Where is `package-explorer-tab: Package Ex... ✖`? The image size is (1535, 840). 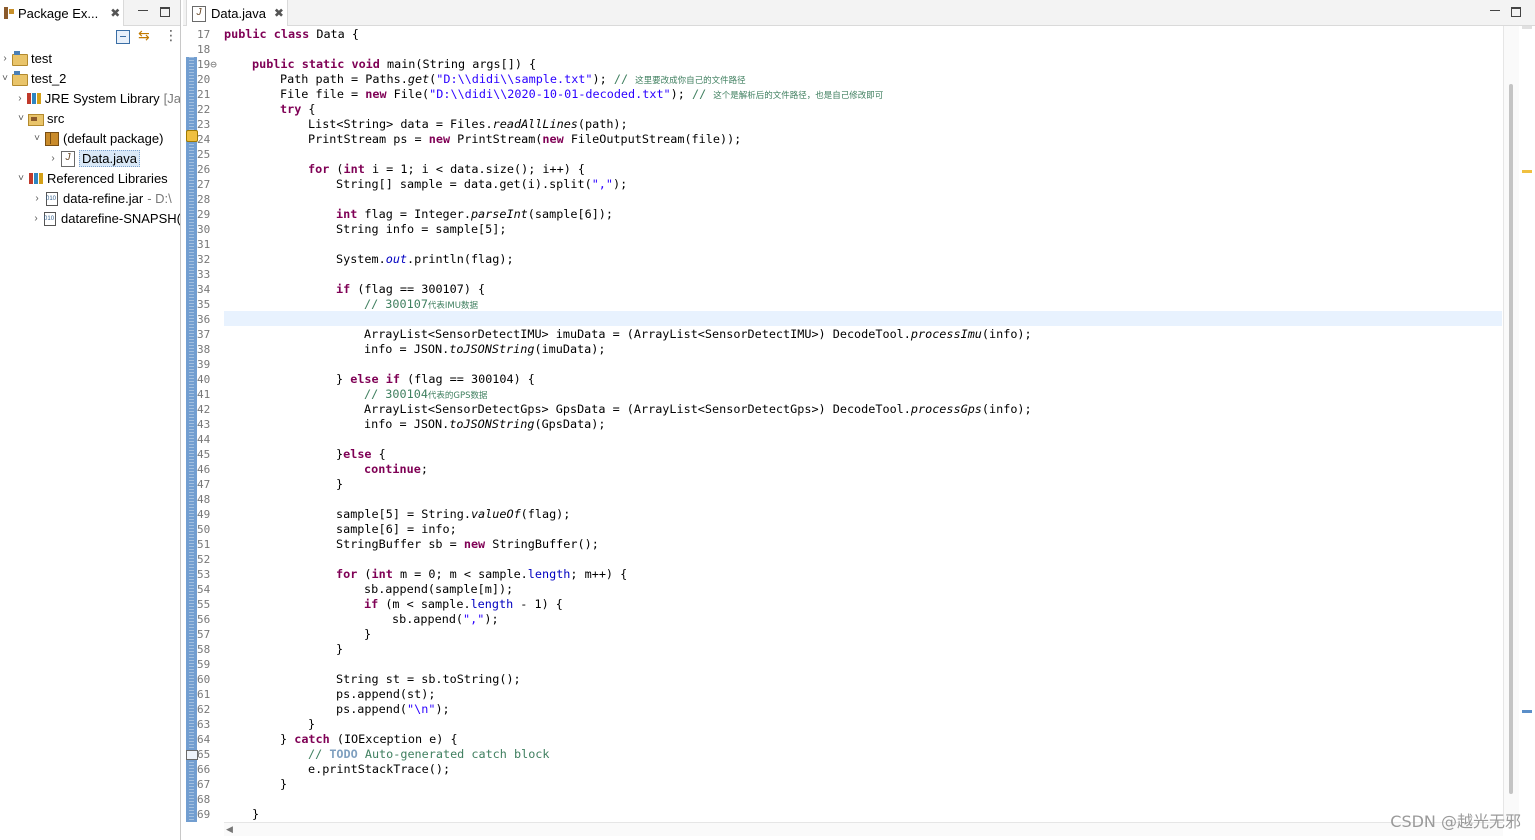
package-explorer-tab: Package Ex... ✖ is located at coordinates (62, 13).